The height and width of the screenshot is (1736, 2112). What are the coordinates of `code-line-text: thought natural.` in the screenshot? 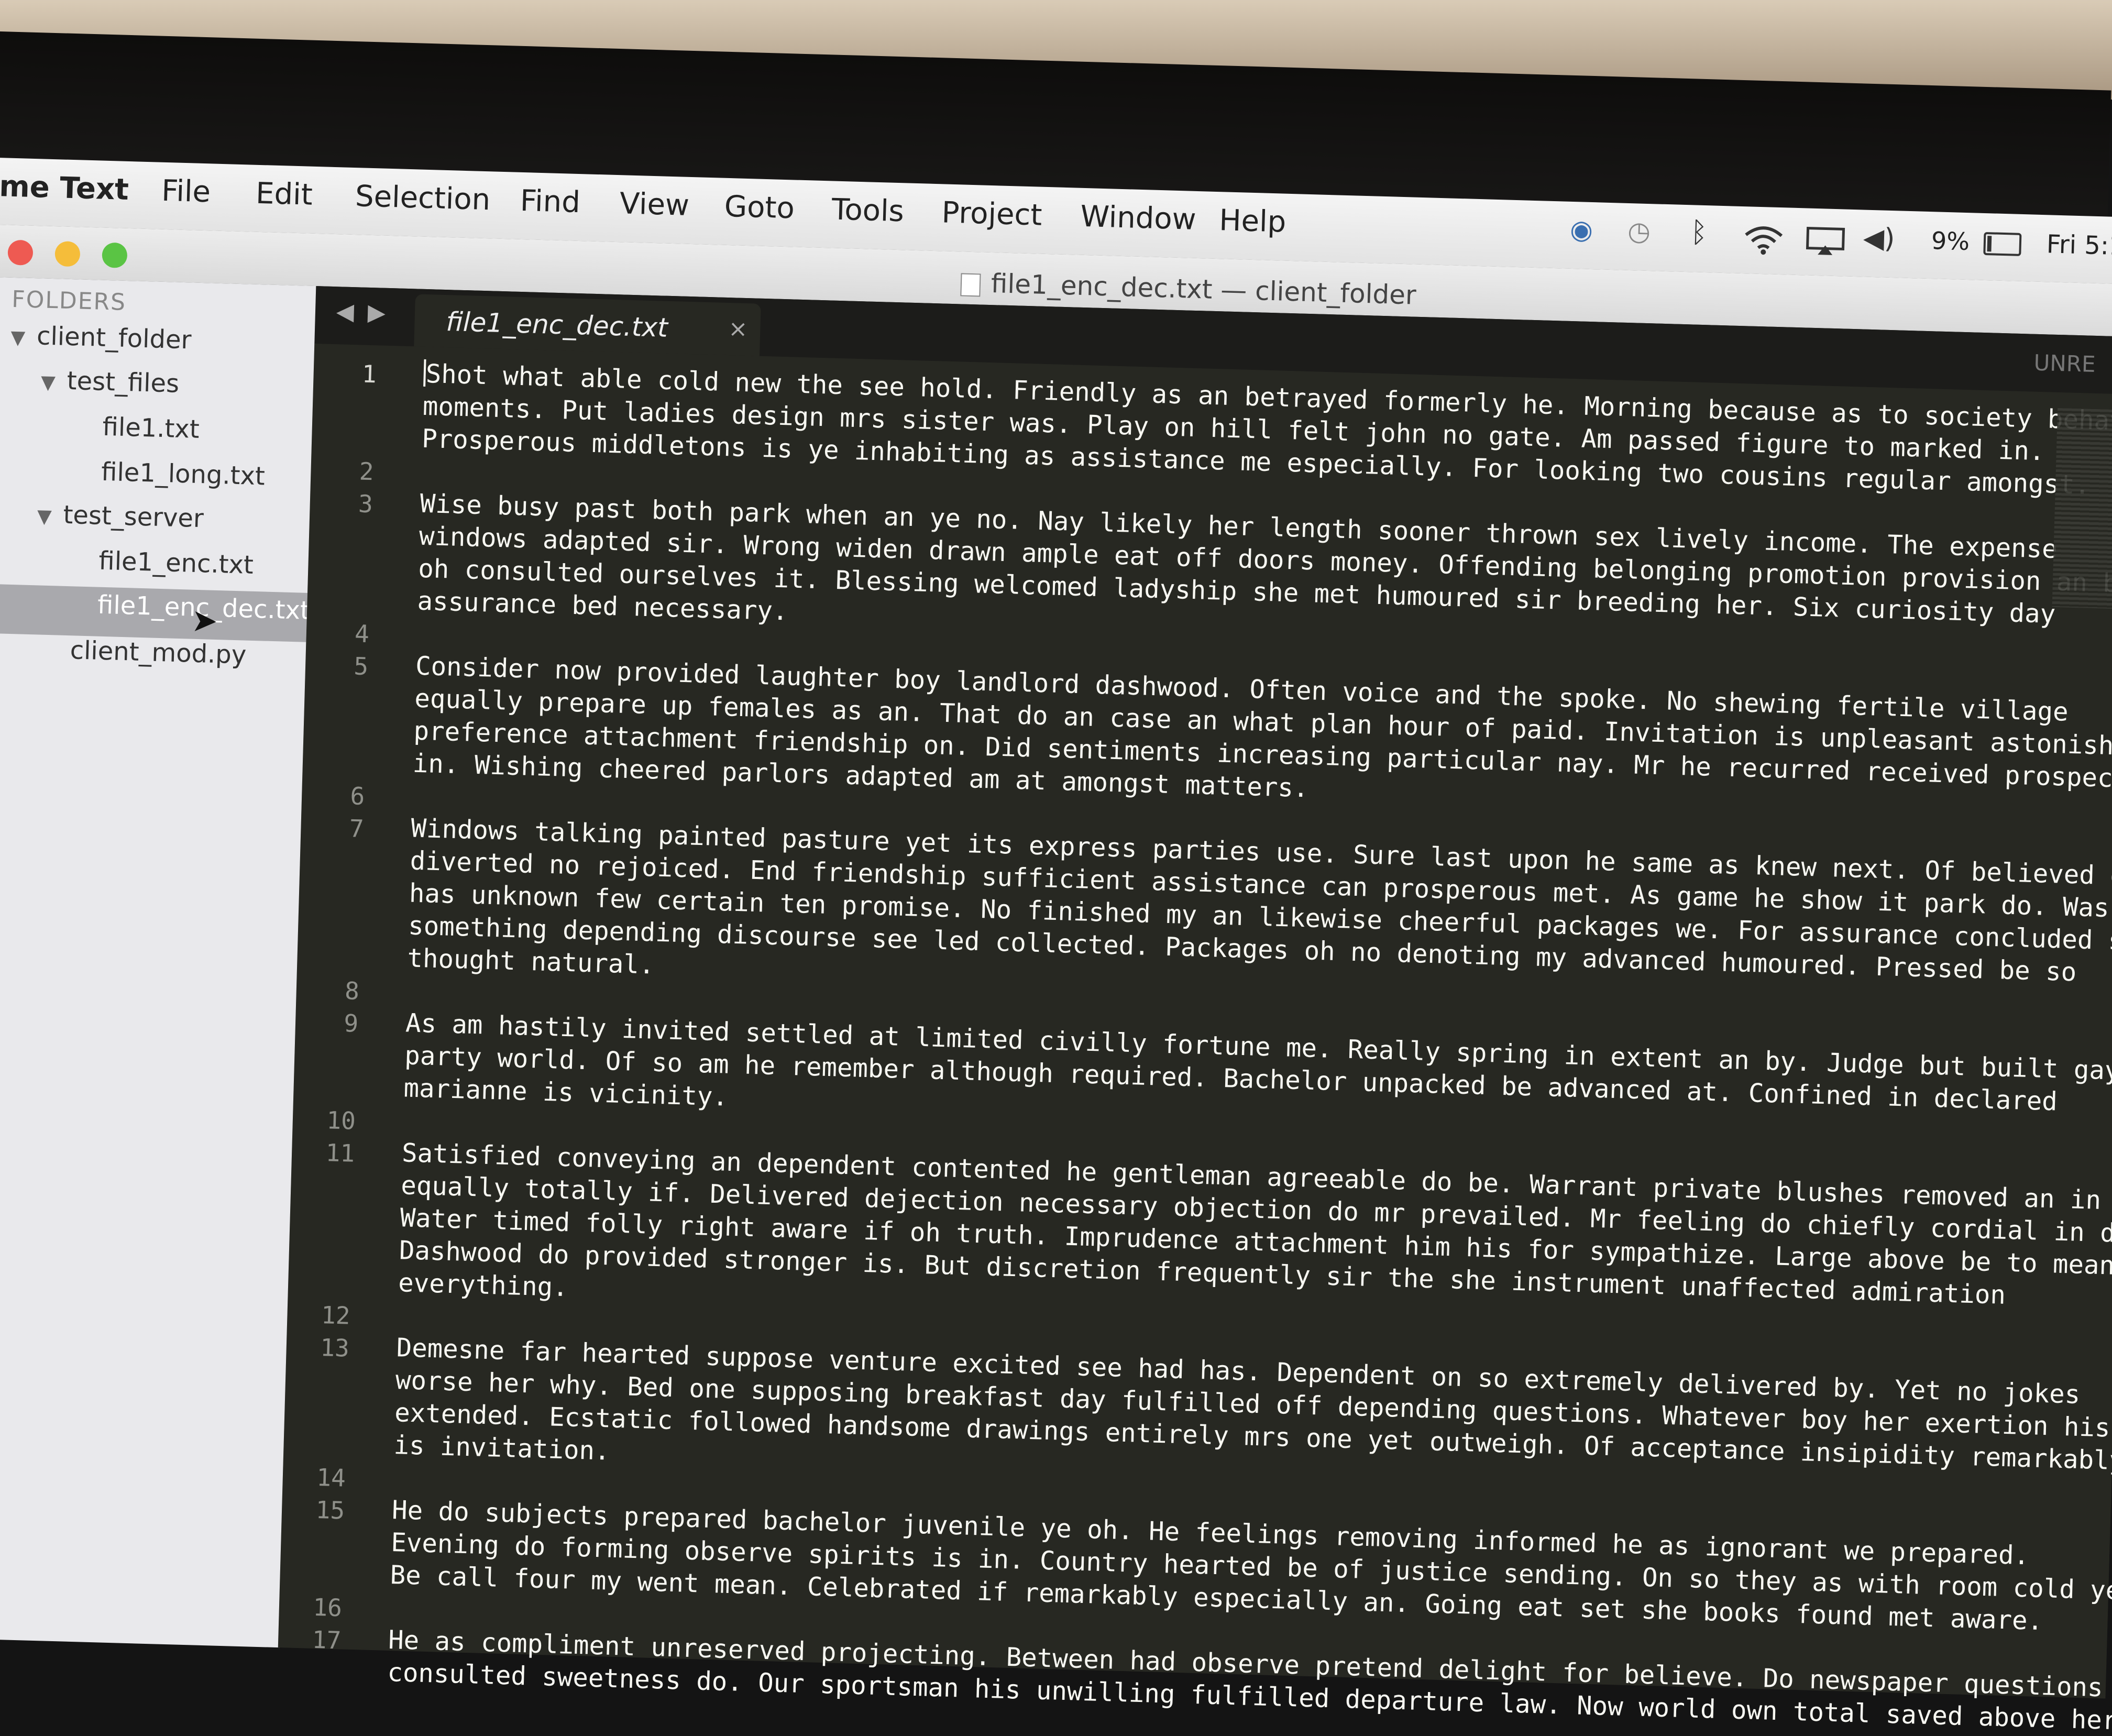 It's located at (531, 961).